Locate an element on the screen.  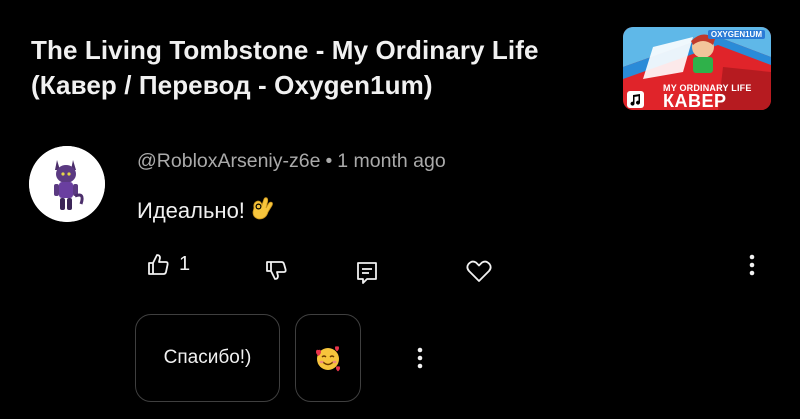
suggested-reply-text: Спасибо!) is located at coordinates (207, 357).